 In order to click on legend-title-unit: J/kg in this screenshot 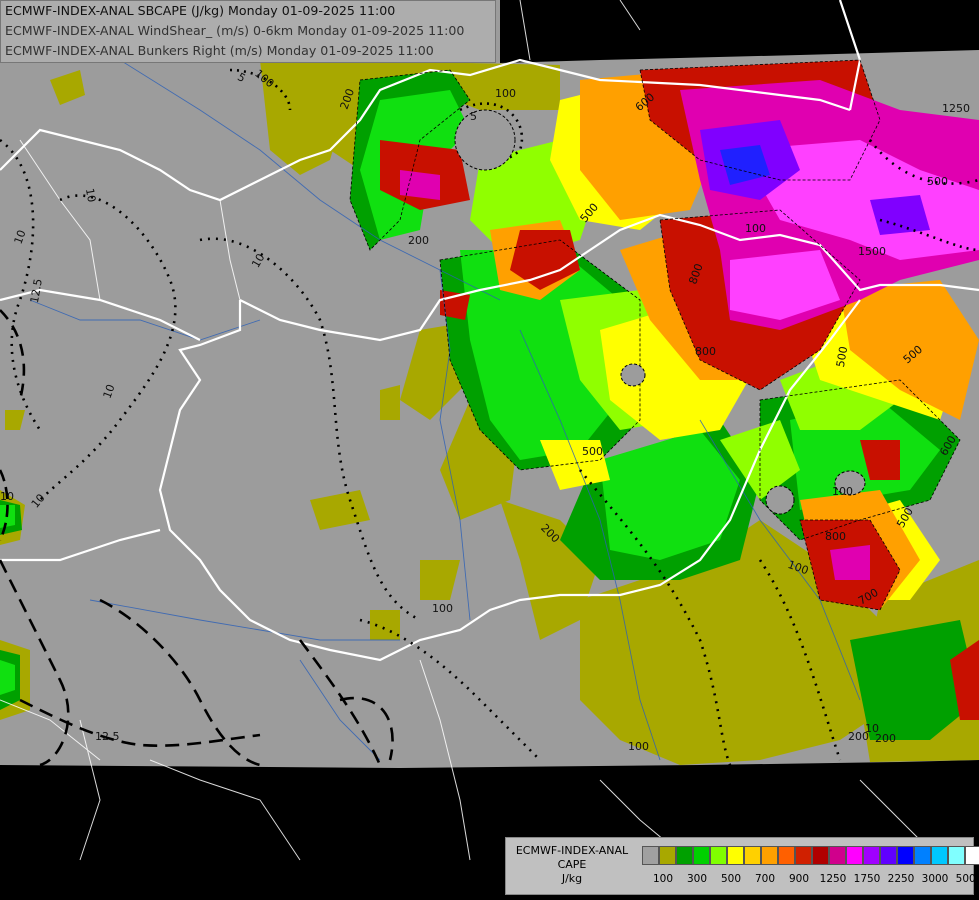, I will do `click(572, 878)`.